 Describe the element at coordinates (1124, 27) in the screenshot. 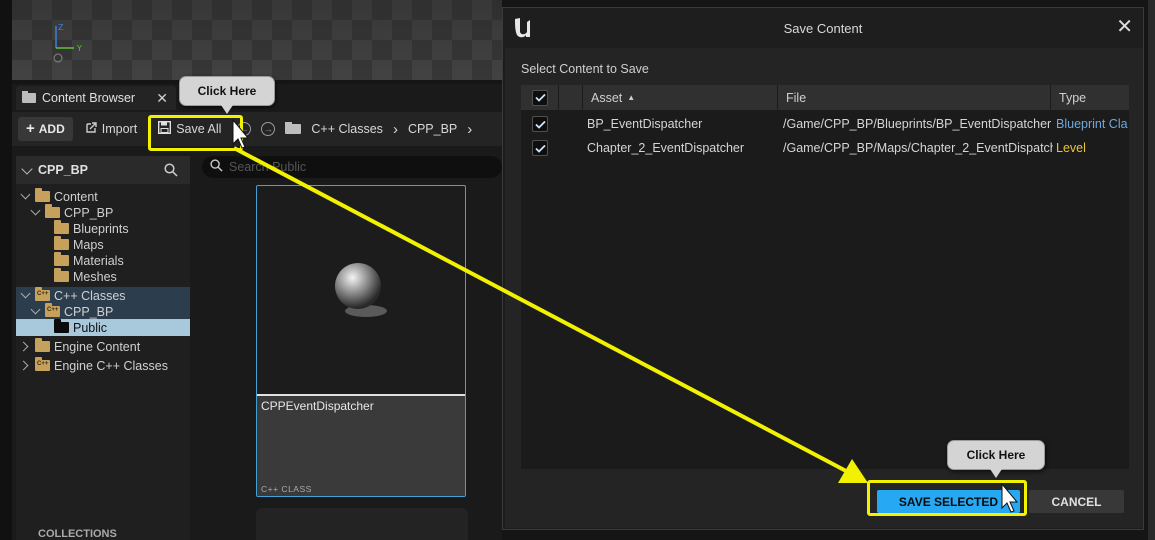

I see `close-icon: ✕` at that location.